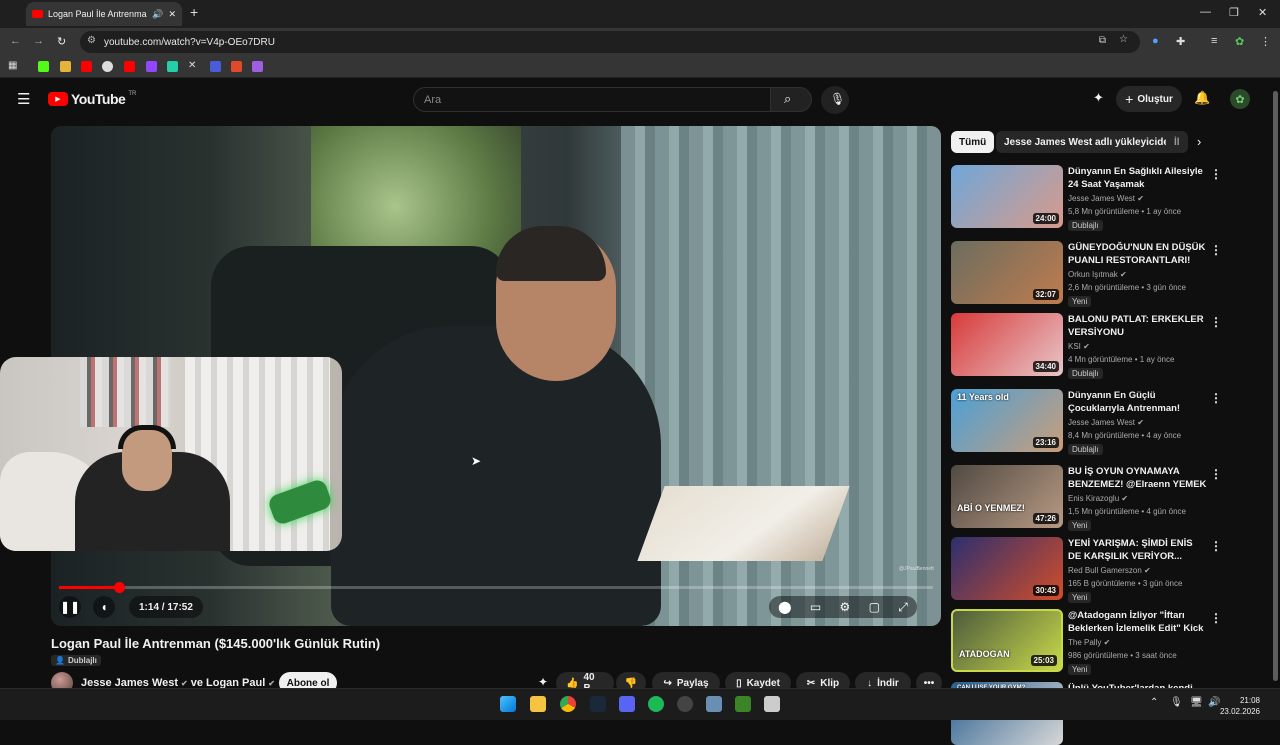  I want to click on spotify-icon, so click(656, 704).